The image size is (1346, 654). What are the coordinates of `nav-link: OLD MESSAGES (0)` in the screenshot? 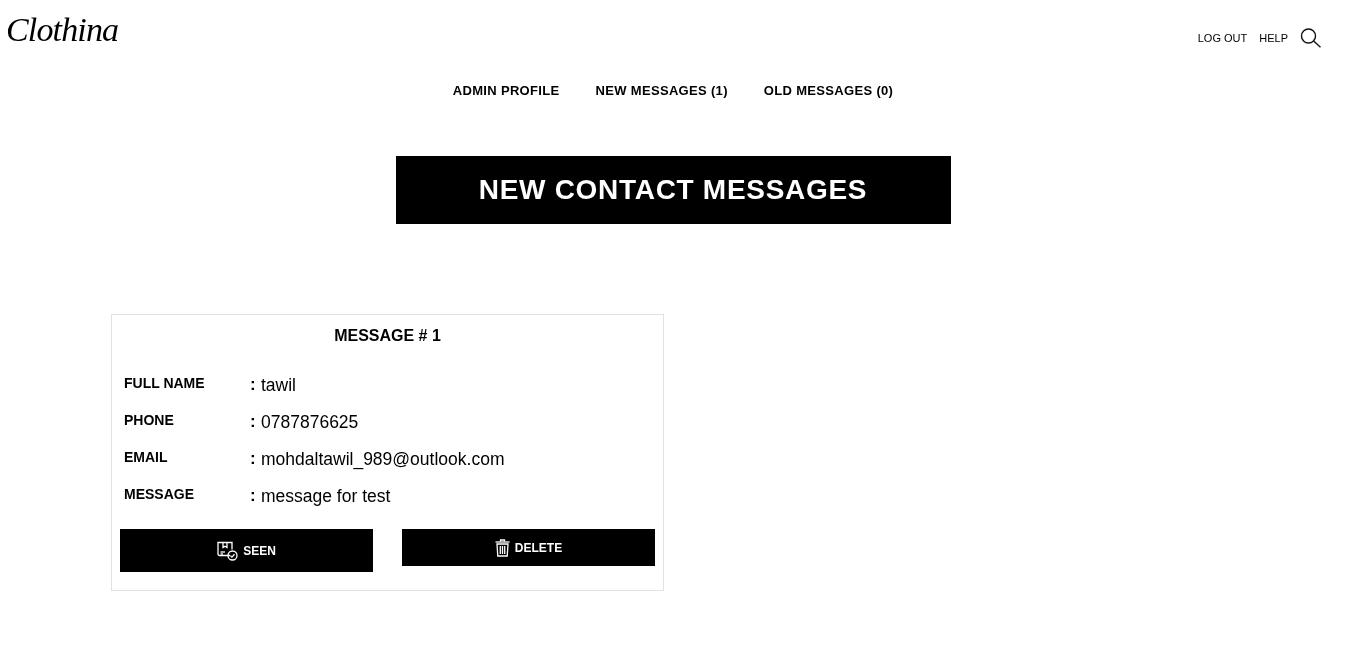 It's located at (828, 91).